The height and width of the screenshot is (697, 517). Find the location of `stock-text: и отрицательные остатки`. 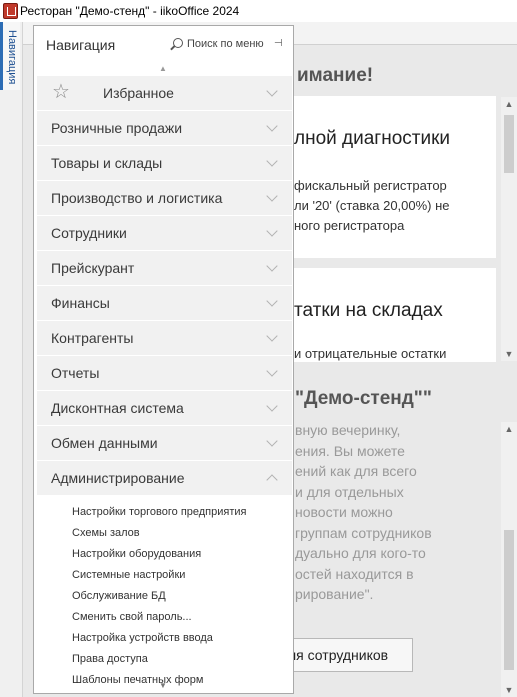

stock-text: и отрицательные остатки is located at coordinates (370, 353).